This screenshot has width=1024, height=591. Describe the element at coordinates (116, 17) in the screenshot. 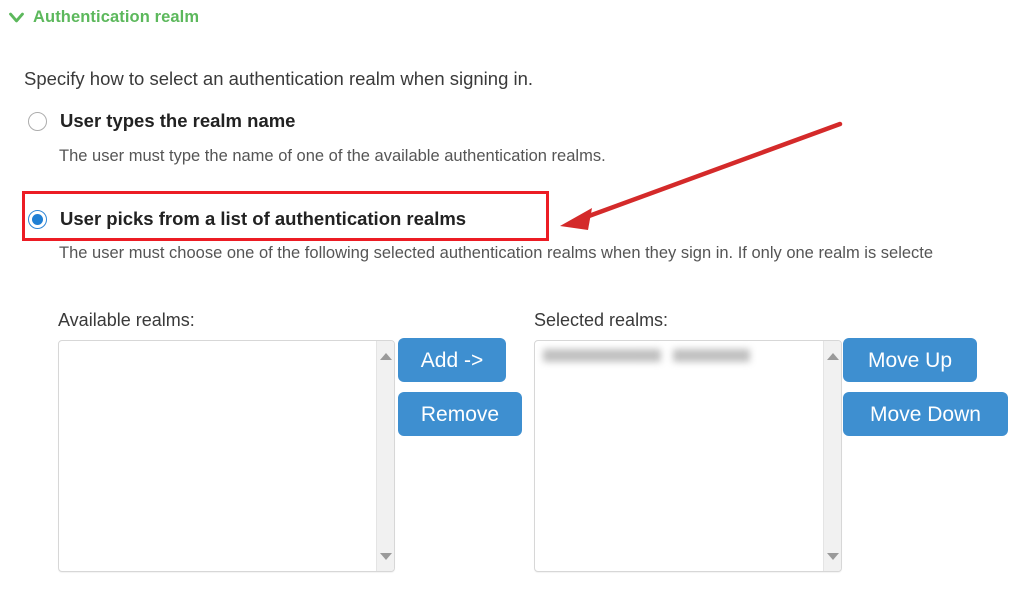

I see `section-title: Authentication realm` at that location.